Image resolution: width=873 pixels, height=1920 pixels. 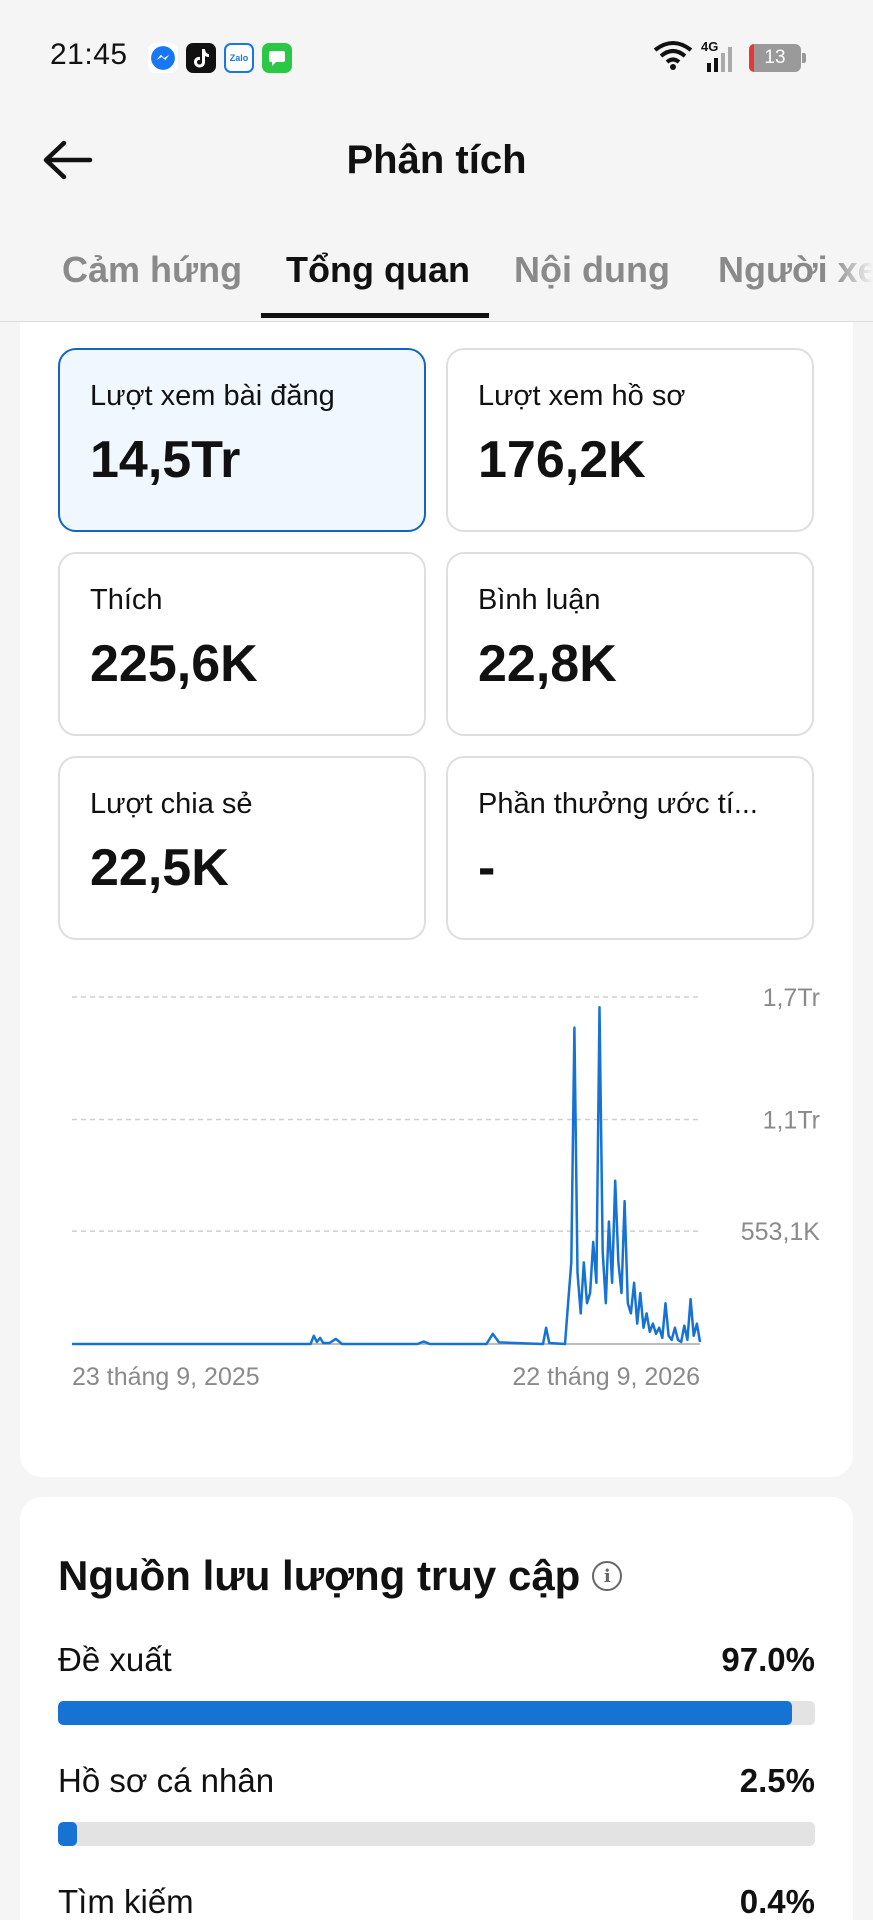 I want to click on battery-icon: 13, so click(x=777, y=57).